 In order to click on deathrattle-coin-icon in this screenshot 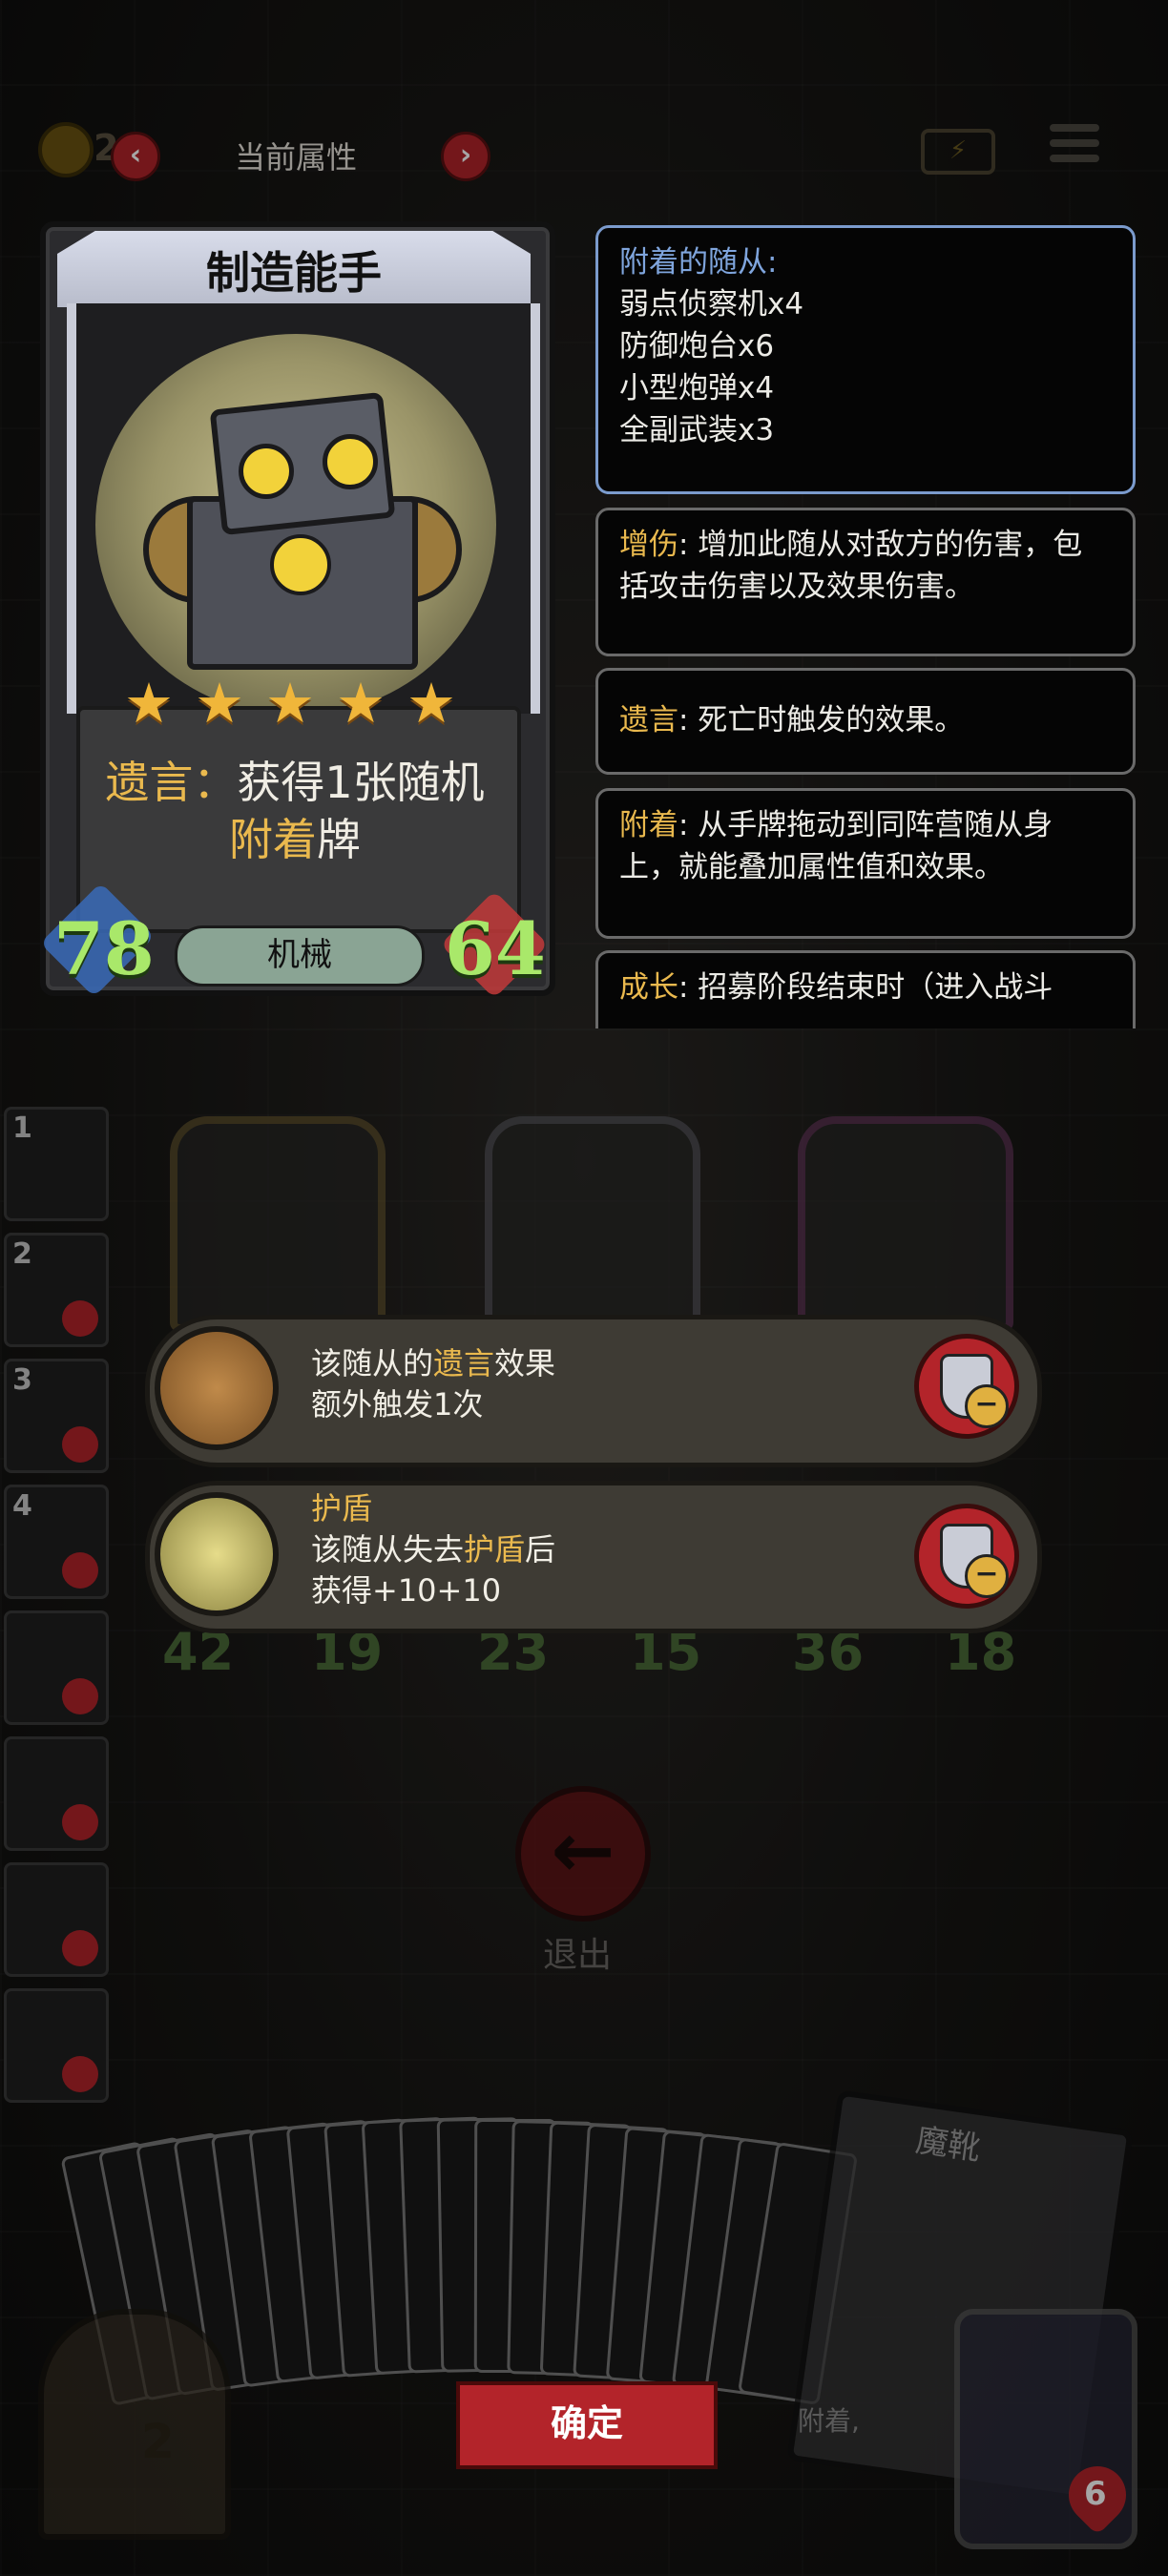, I will do `click(217, 1388)`.